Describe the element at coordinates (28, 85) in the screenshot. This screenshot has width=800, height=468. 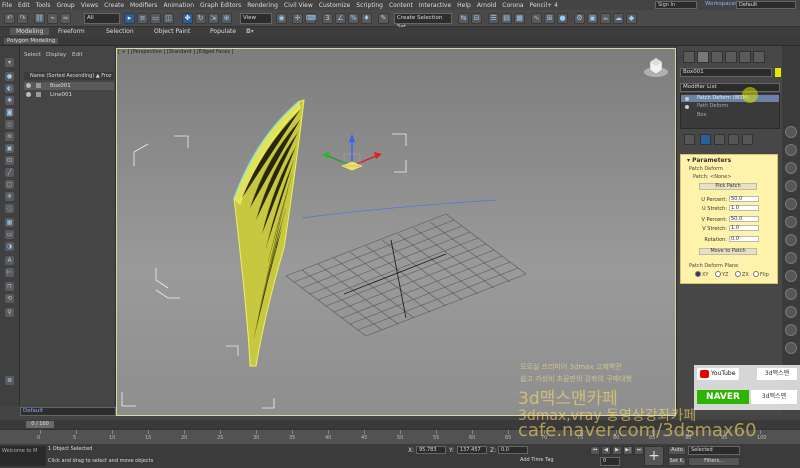
I see `visibility-icon` at that location.